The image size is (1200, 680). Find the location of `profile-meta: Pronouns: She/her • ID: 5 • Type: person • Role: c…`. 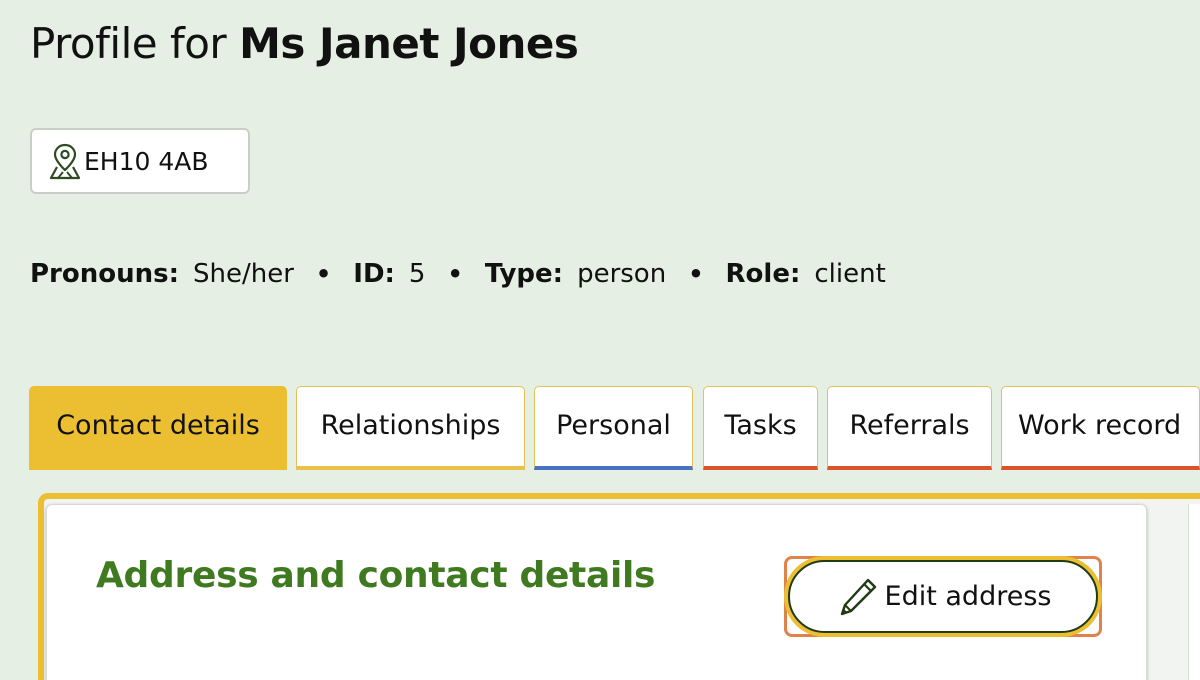

profile-meta: Pronouns: She/her • ID: 5 • Type: person • Role: c… is located at coordinates (458, 274).